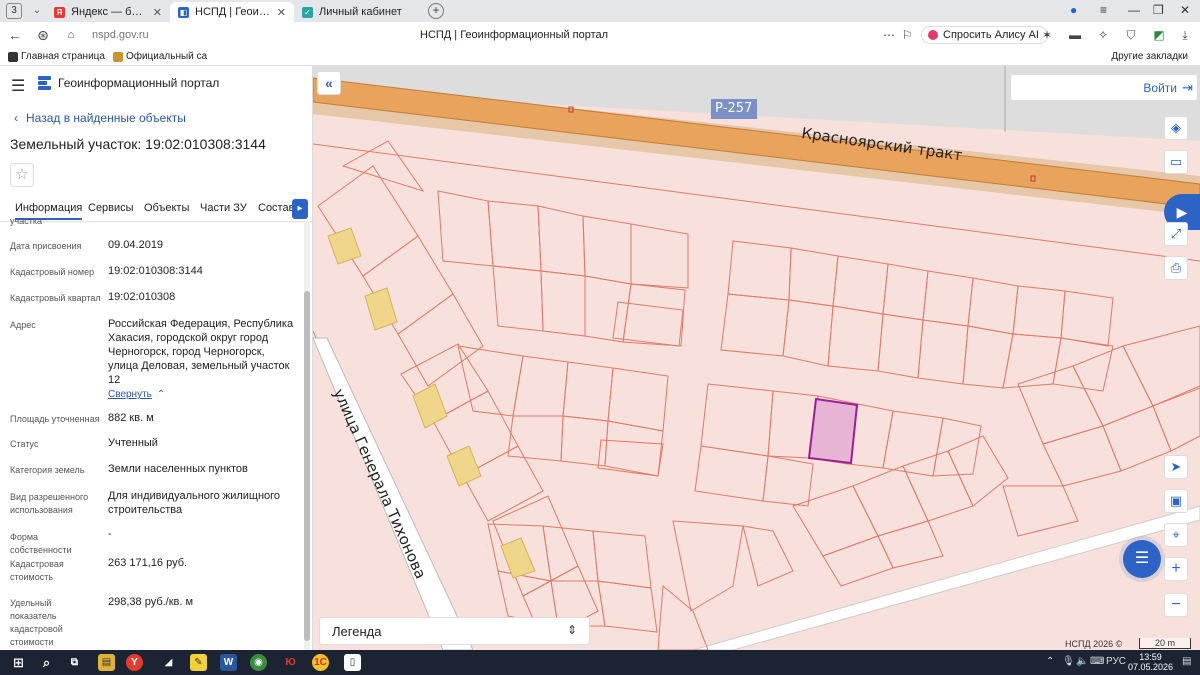  Describe the element at coordinates (1104, 87) in the screenshot. I see `login-bar: Войти ⇥` at that location.